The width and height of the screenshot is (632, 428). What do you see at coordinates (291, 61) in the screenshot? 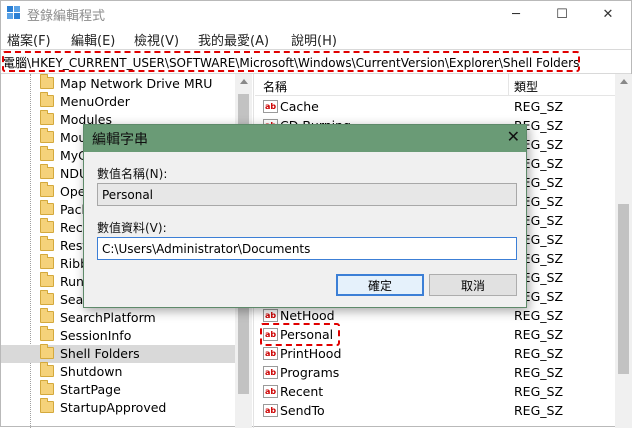
I see `address-highlight` at bounding box center [291, 61].